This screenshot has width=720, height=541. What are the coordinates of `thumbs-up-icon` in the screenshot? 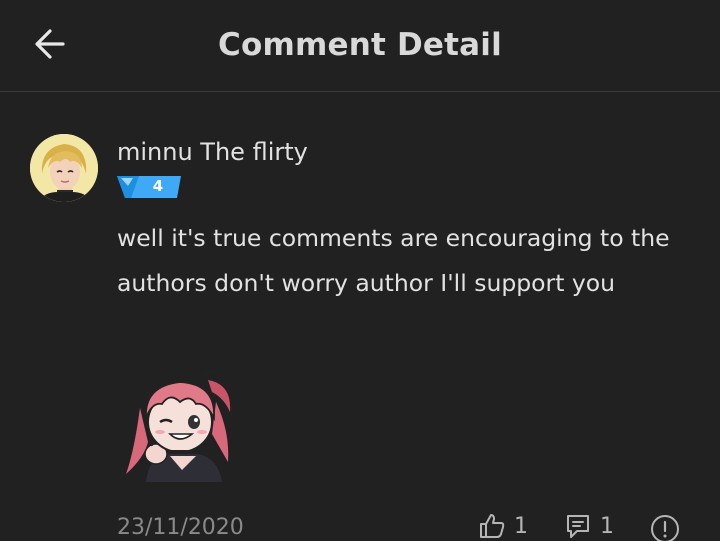 It's located at (492, 526).